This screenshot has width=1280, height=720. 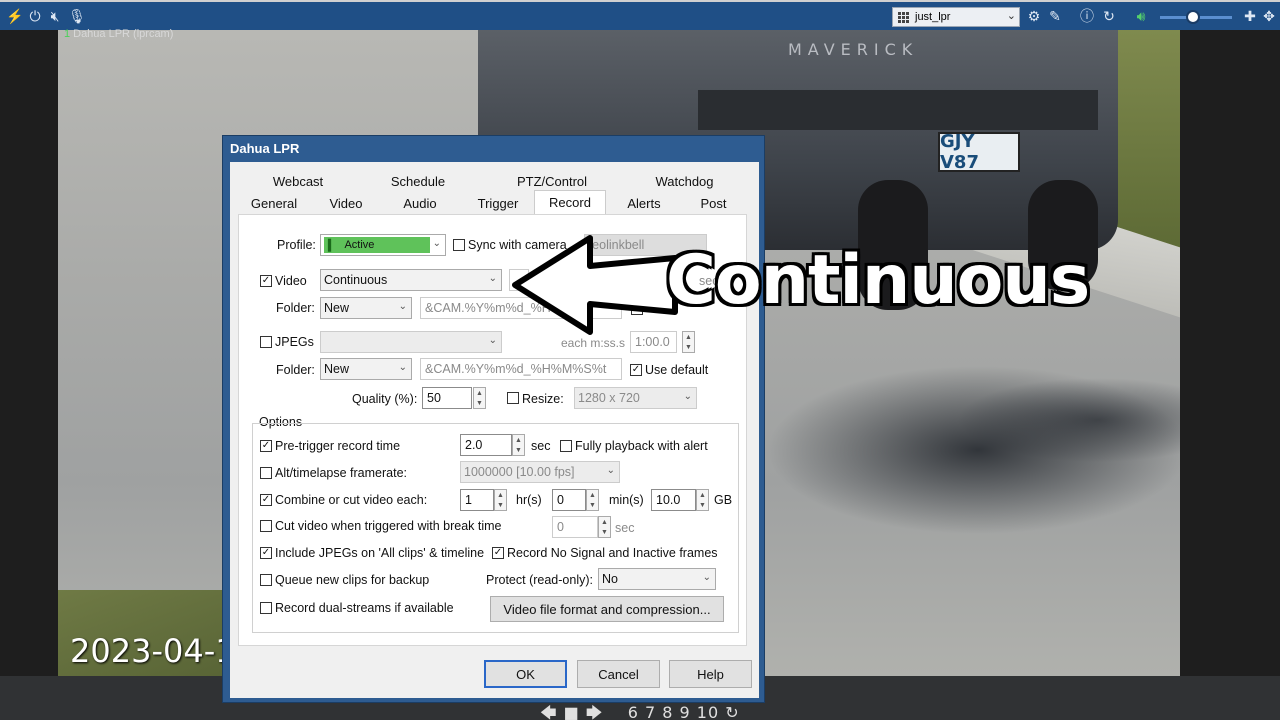 What do you see at coordinates (853, 49) in the screenshot?
I see `truck-brand-text: MAVERICK` at bounding box center [853, 49].